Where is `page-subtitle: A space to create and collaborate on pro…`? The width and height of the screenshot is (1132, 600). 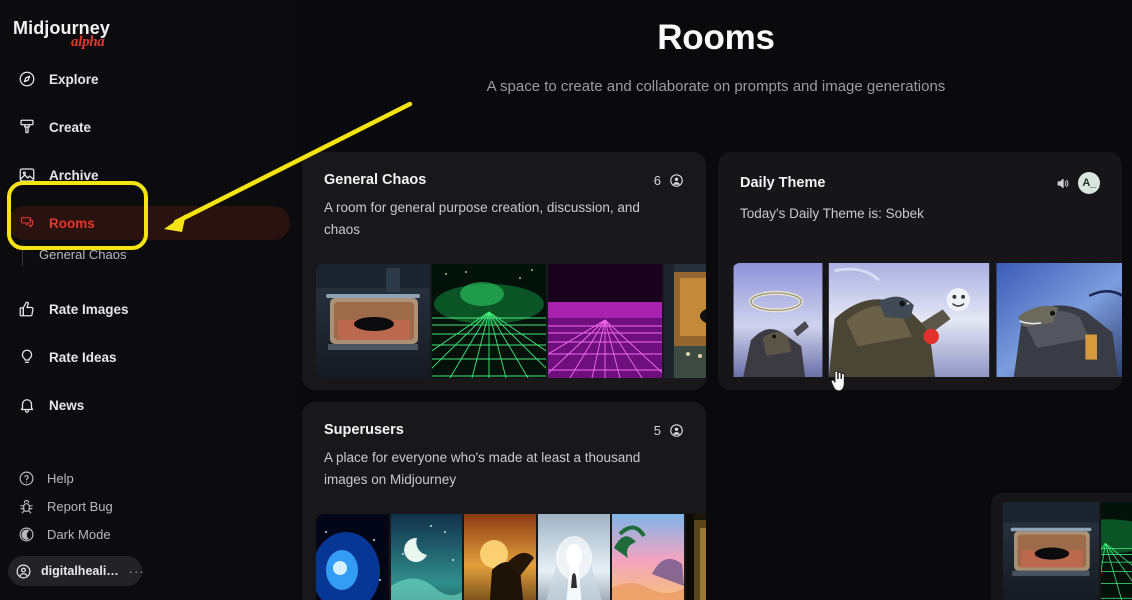
page-subtitle: A space to create and collaborate on pro… is located at coordinates (716, 86).